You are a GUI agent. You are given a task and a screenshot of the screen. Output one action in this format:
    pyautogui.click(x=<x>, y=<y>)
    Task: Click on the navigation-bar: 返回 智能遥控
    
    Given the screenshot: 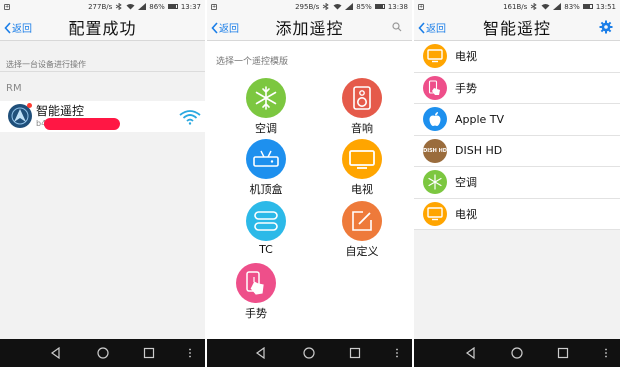 What is the action you would take?
    pyautogui.click(x=517, y=27)
    